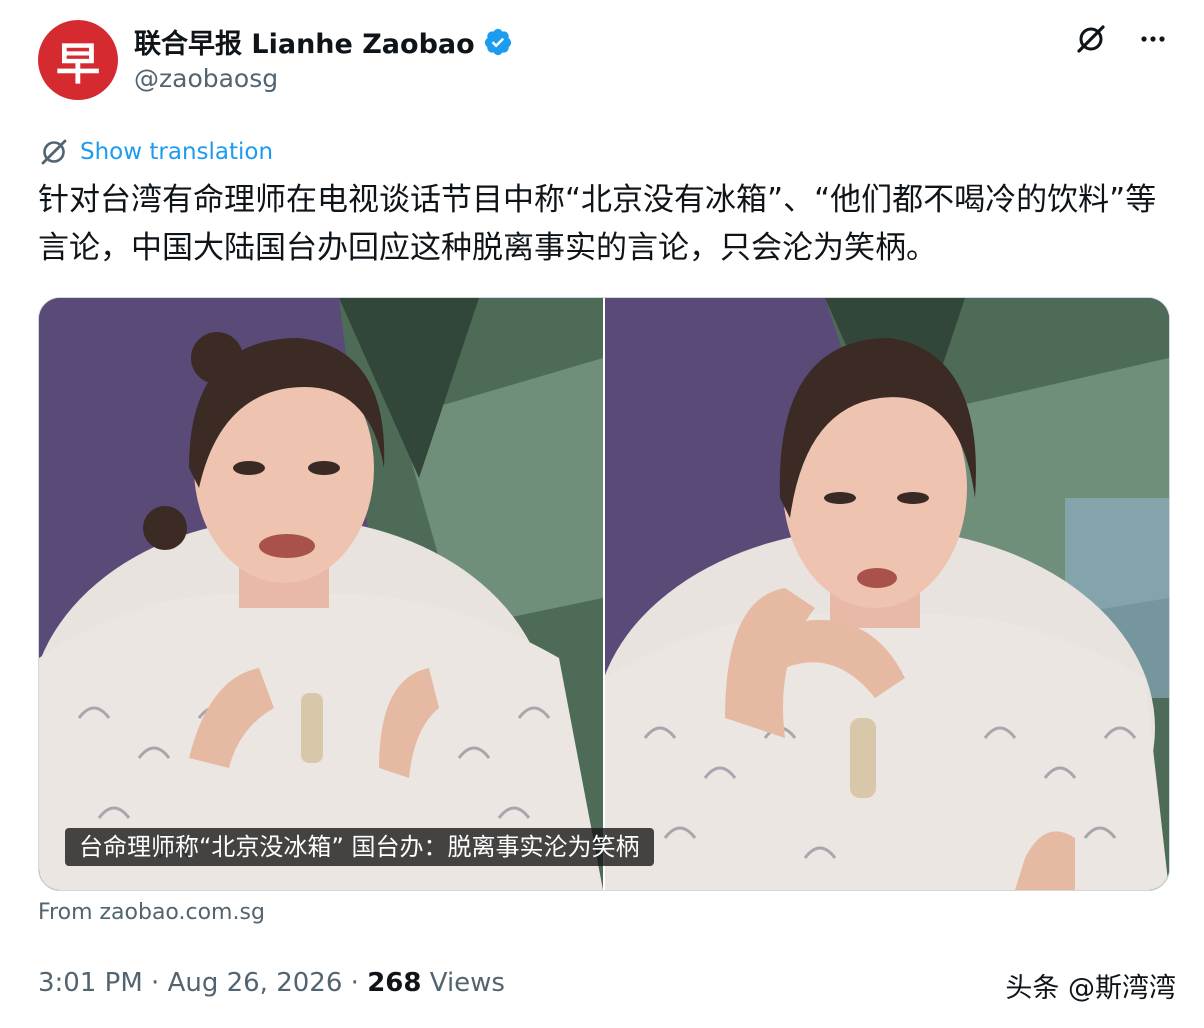  I want to click on translate-row: Show translation, so click(155, 152).